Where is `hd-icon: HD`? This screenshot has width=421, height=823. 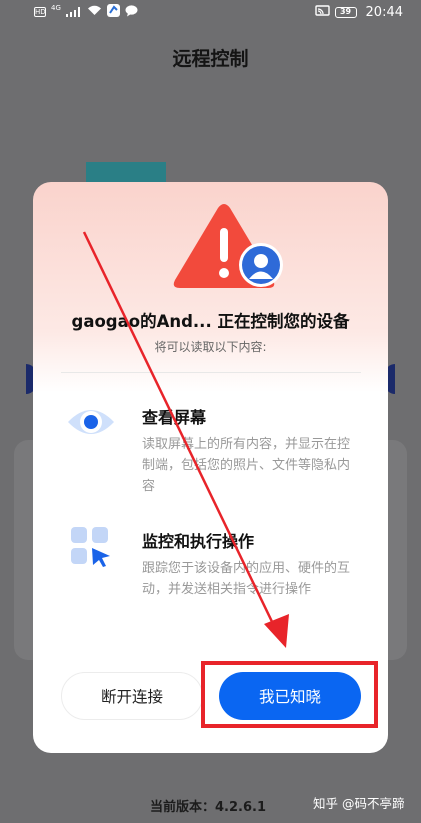
hd-icon: HD is located at coordinates (40, 12).